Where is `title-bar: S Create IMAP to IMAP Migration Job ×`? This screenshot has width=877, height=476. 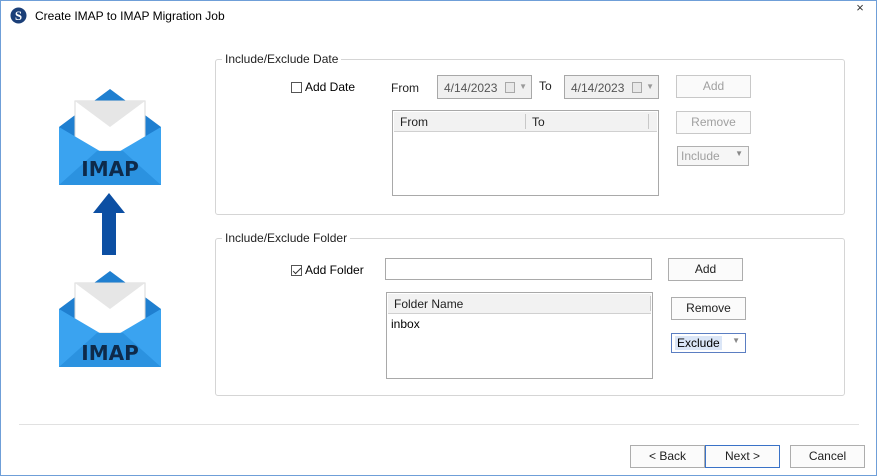
title-bar: S Create IMAP to IMAP Migration Job × is located at coordinates (438, 16).